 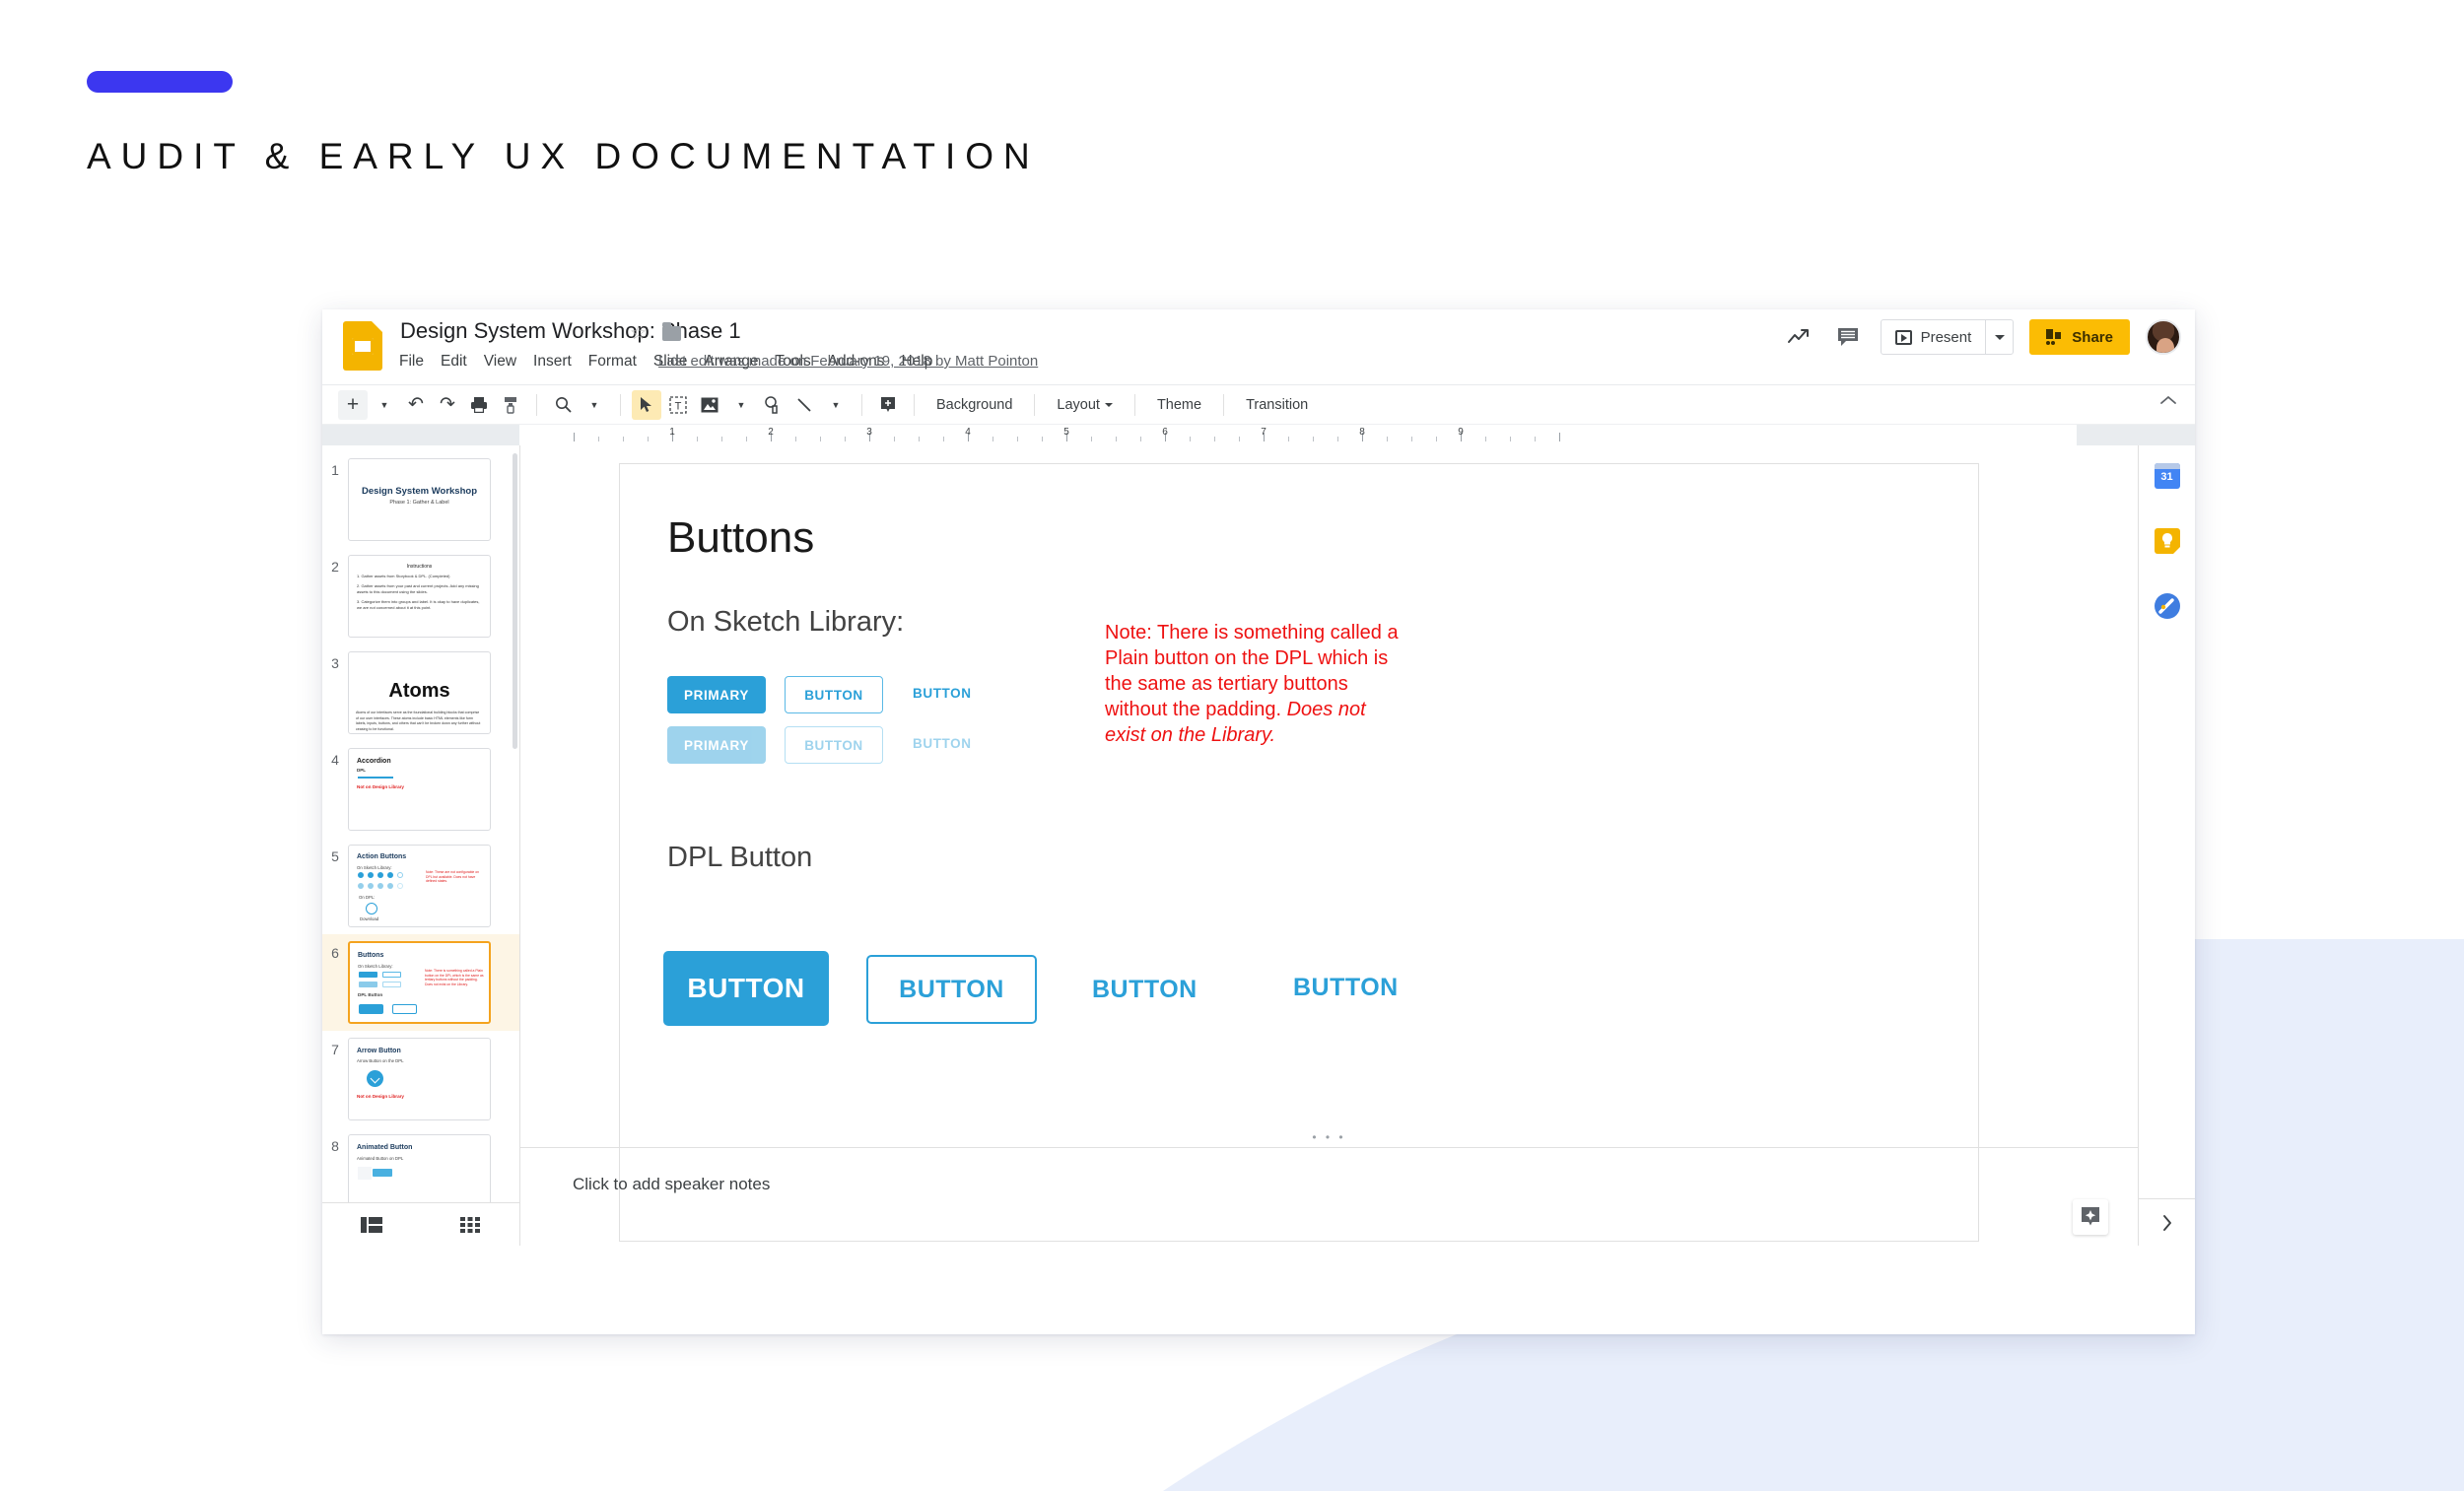 I want to click on sketch-text-button: BUTTON, so click(x=942, y=693).